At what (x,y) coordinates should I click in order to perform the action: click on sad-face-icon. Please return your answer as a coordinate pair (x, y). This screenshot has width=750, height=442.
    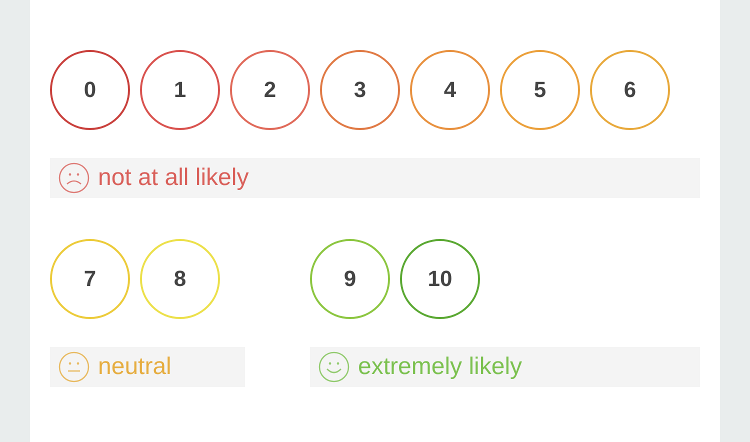
    Looking at the image, I should click on (74, 178).